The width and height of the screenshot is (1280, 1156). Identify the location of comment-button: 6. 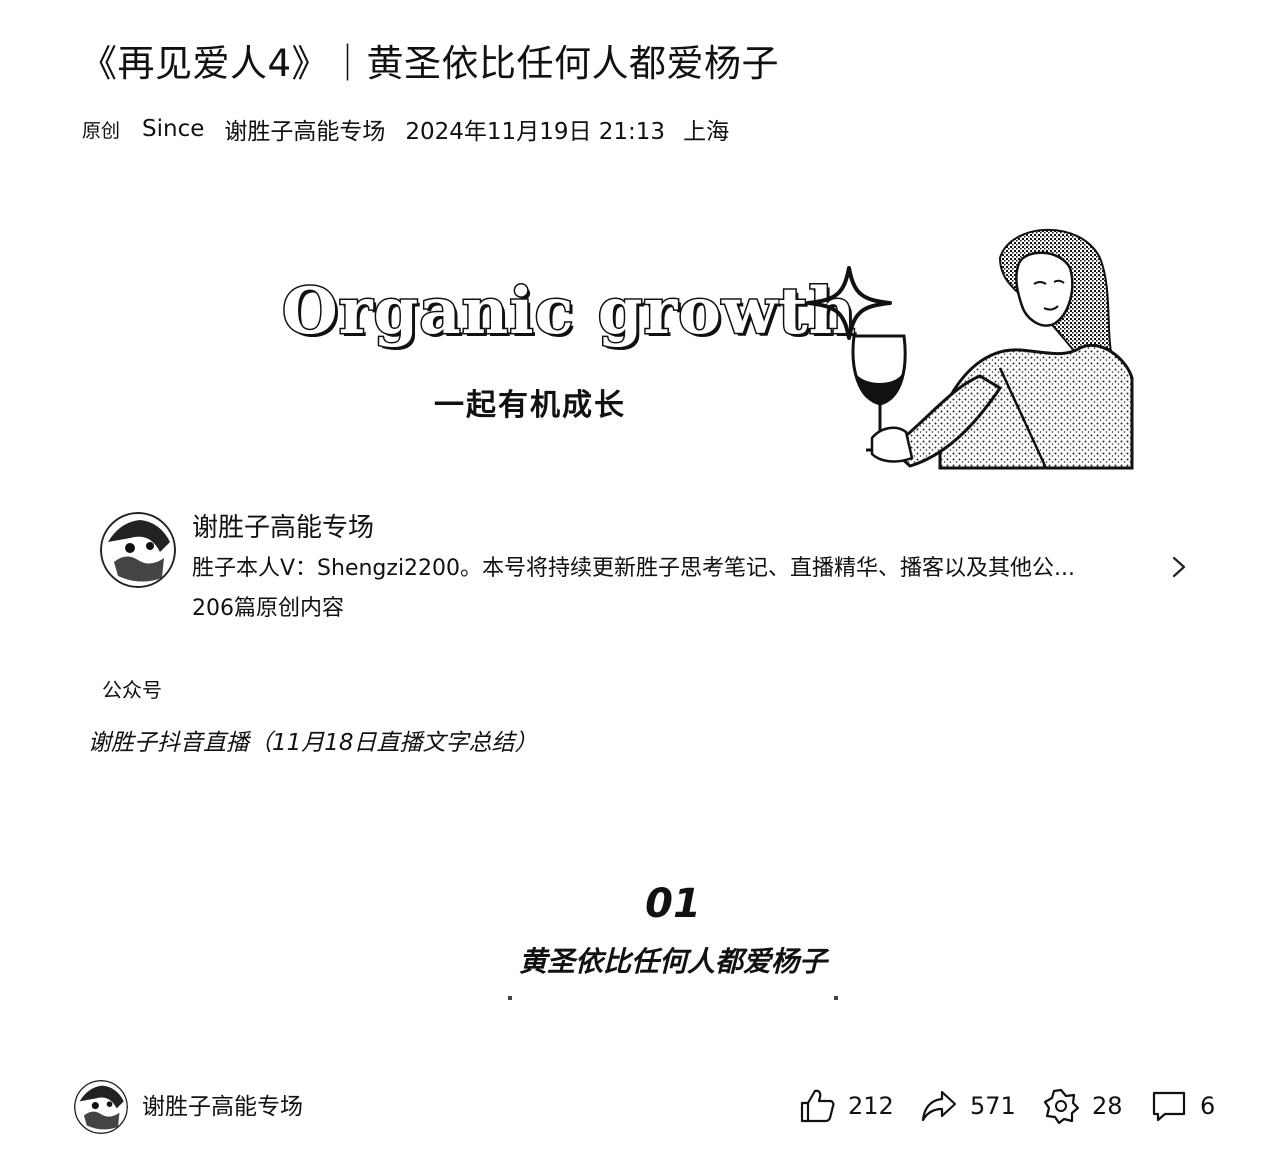
(1182, 1106).